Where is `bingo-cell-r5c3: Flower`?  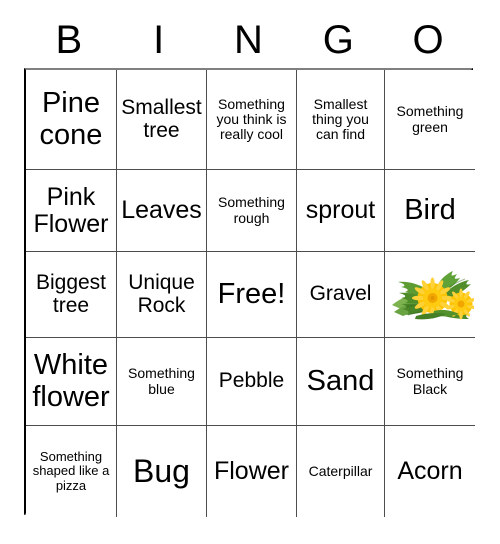
bingo-cell-r5c3: Flower is located at coordinates (252, 471).